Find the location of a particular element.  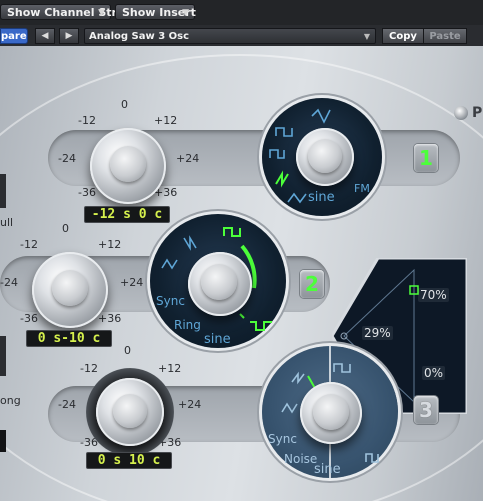

show-channel-strip-button: Show Channel Strip ▼ is located at coordinates (64, 12).